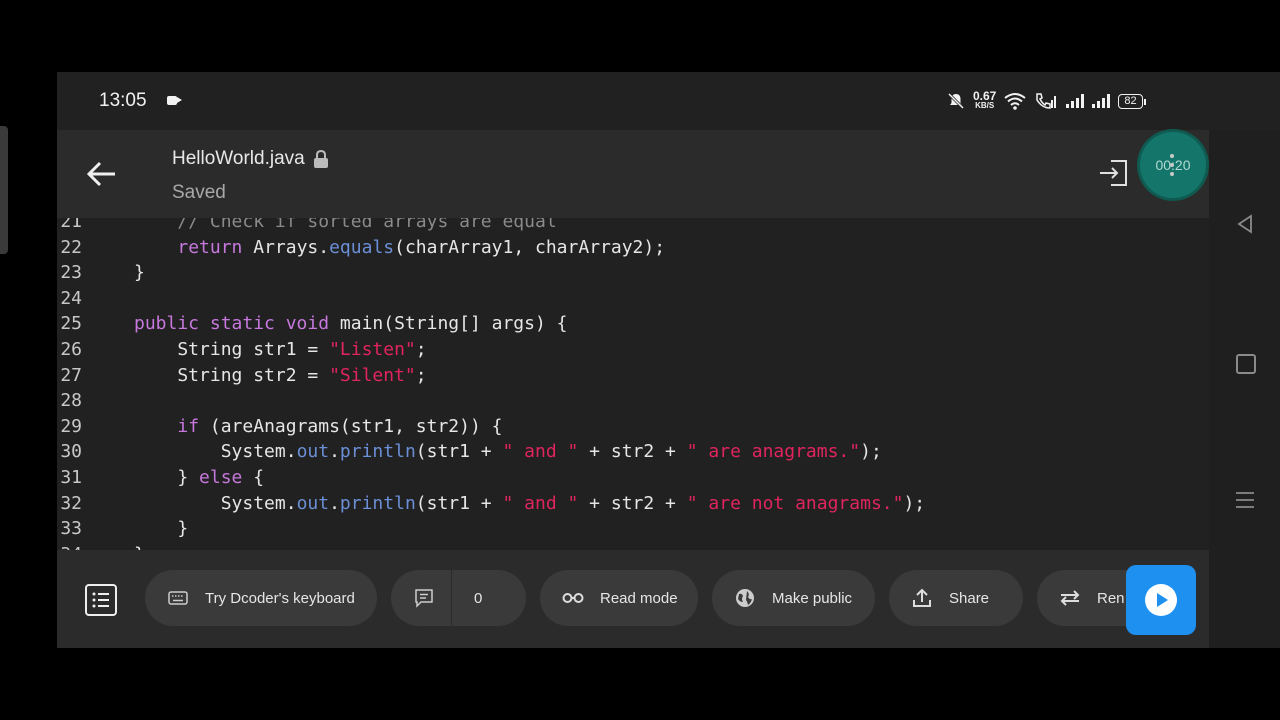  I want to click on line-number: 23, so click(71, 273).